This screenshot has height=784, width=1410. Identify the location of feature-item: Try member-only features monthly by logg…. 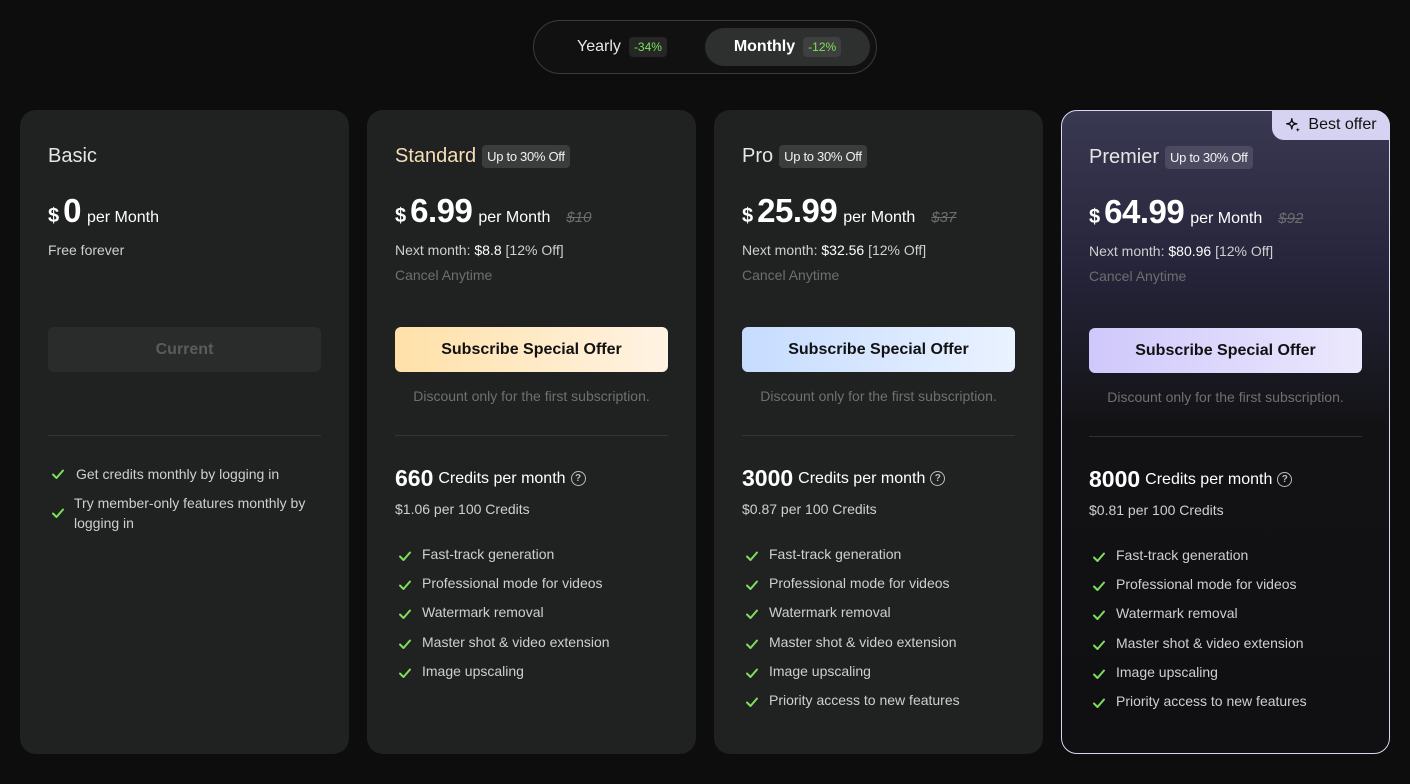
(180, 513).